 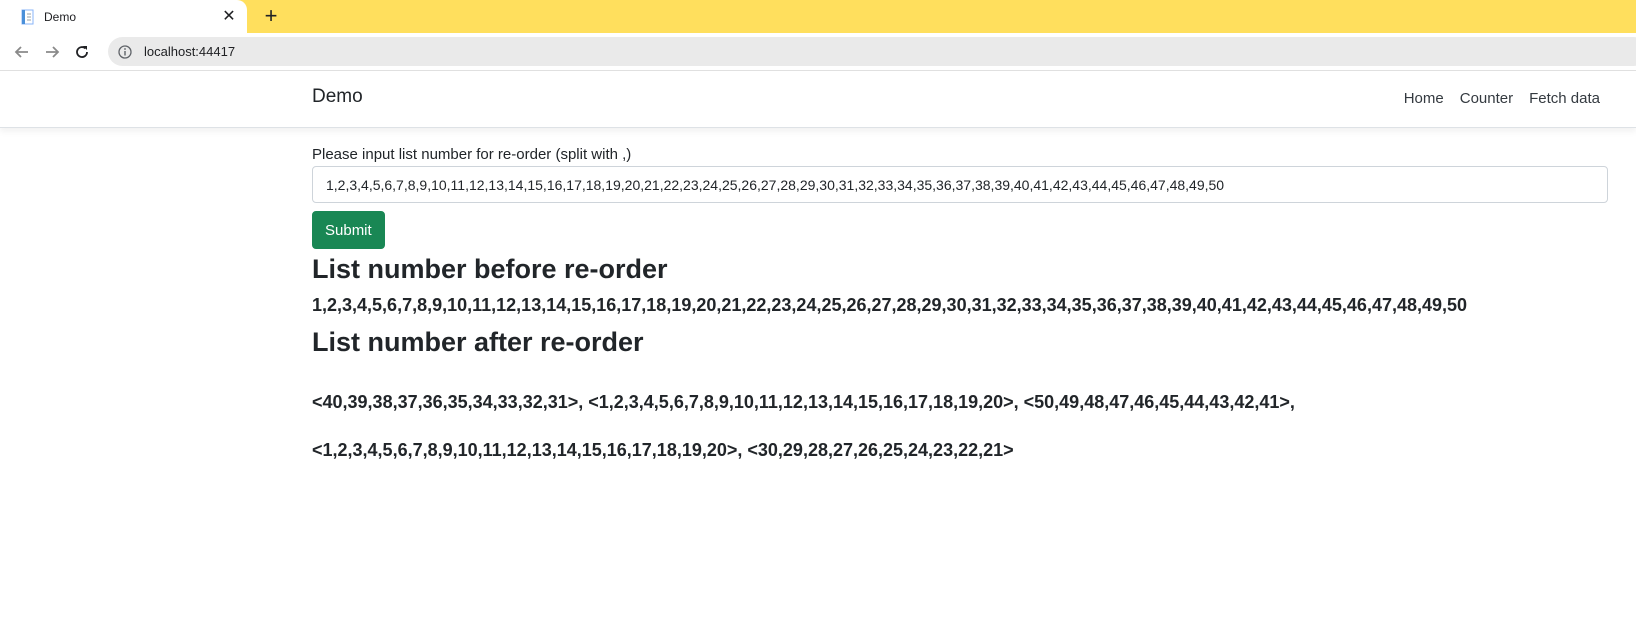 I want to click on new-tab-icon: +, so click(x=271, y=16).